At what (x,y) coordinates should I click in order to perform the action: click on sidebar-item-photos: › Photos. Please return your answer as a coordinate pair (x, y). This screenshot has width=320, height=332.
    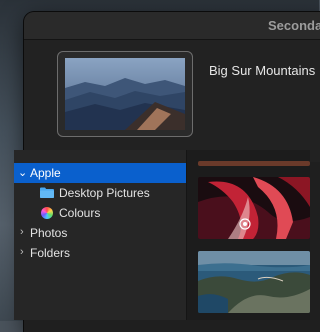
    Looking at the image, I should click on (100, 233).